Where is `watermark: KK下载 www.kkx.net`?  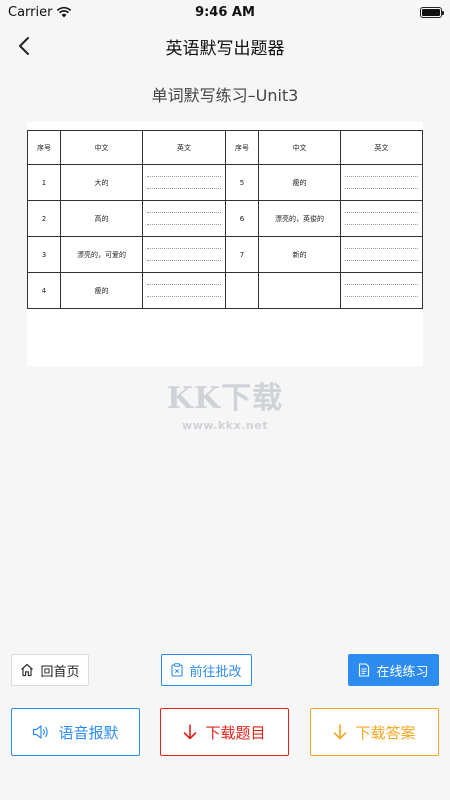 watermark: KK下载 www.kkx.net is located at coordinates (225, 402).